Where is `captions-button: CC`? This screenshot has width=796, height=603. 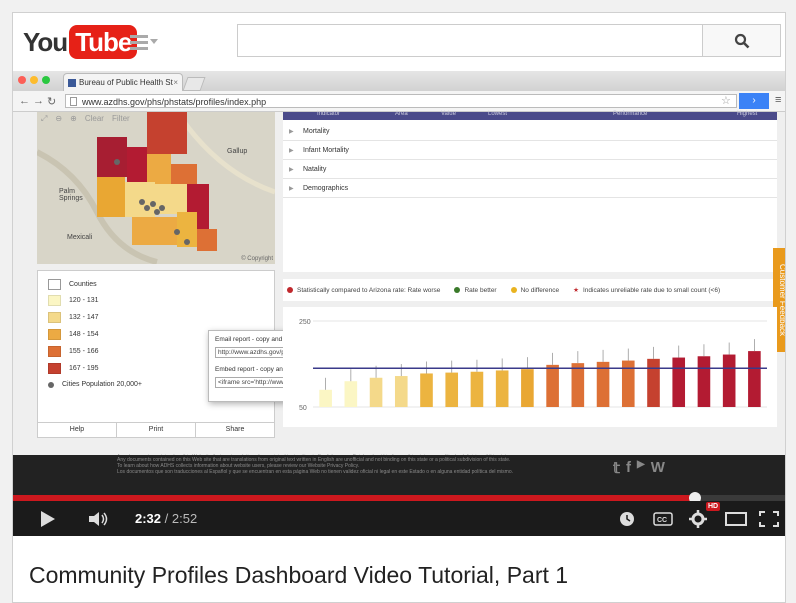
captions-button: CC is located at coordinates (663, 518).